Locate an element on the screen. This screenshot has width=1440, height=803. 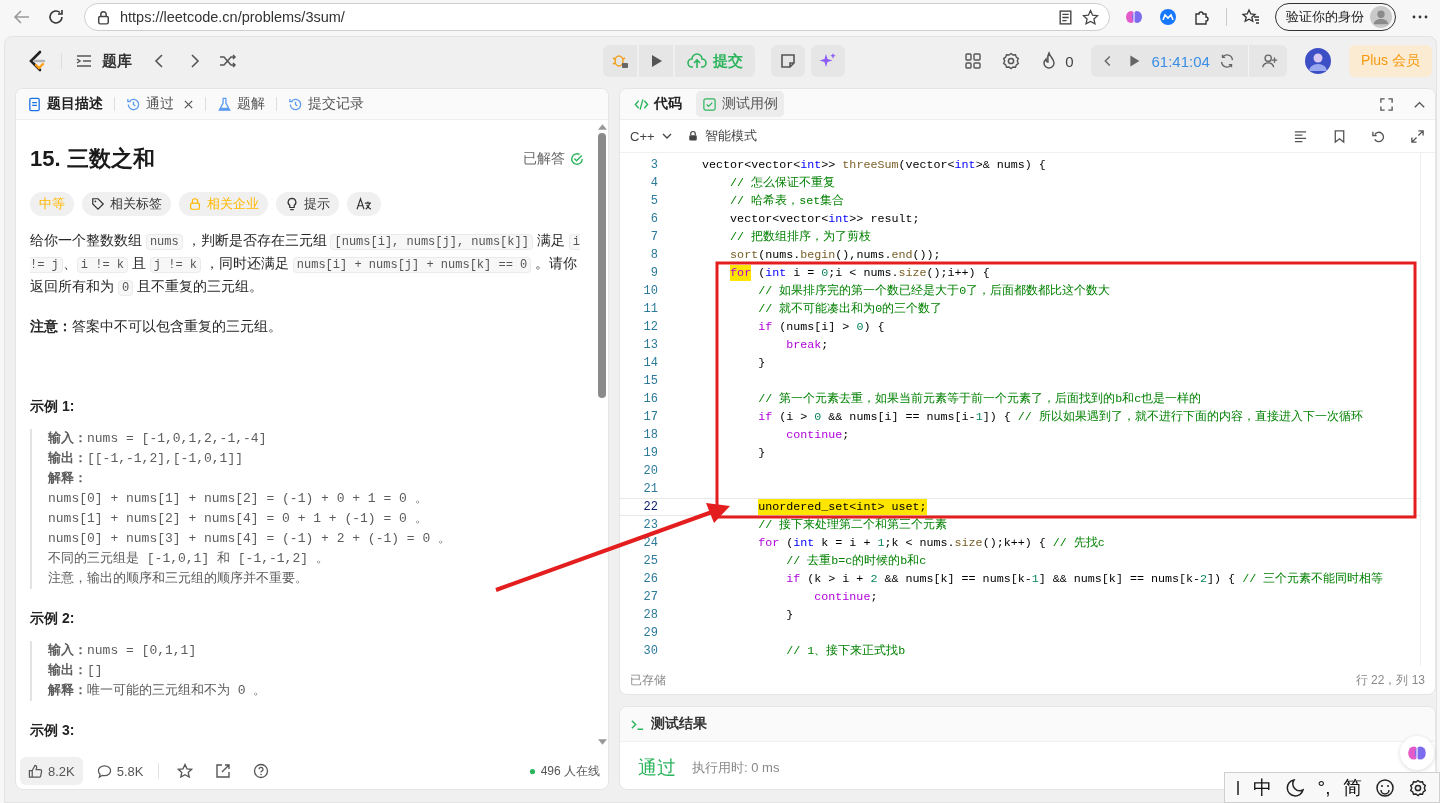
panel-tab: 提交记录 is located at coordinates (326, 104).